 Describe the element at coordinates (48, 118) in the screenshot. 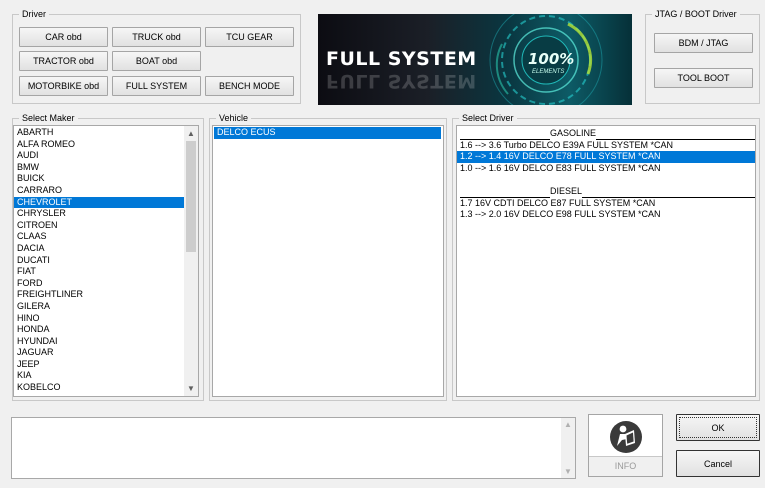

I see `maker-group-legend: Select Maker` at that location.